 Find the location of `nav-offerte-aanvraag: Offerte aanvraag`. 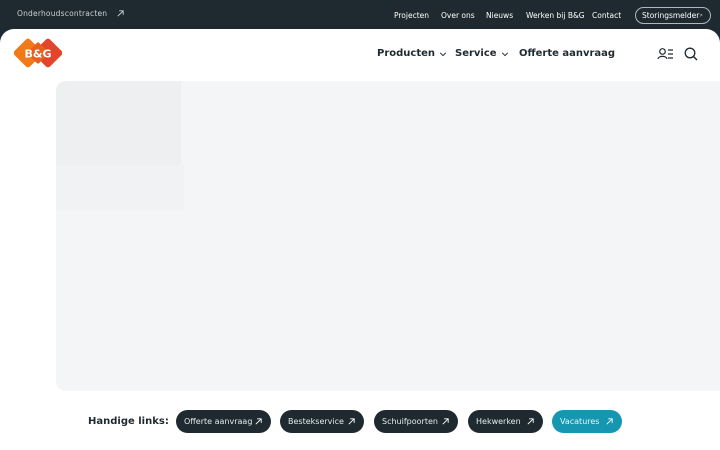

nav-offerte-aanvraag: Offerte aanvraag is located at coordinates (567, 53).